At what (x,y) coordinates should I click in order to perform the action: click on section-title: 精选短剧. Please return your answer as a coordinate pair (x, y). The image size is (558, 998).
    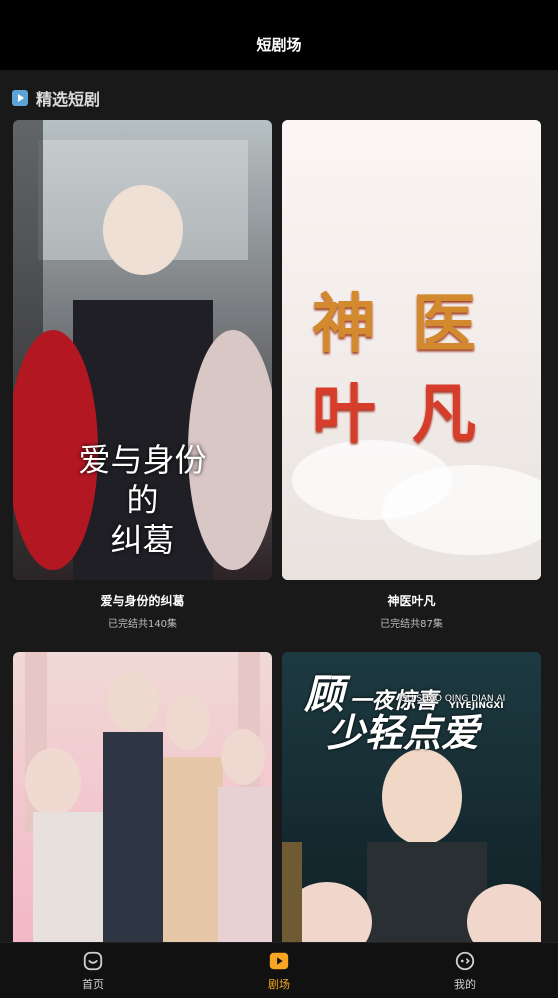
    Looking at the image, I should click on (68, 99).